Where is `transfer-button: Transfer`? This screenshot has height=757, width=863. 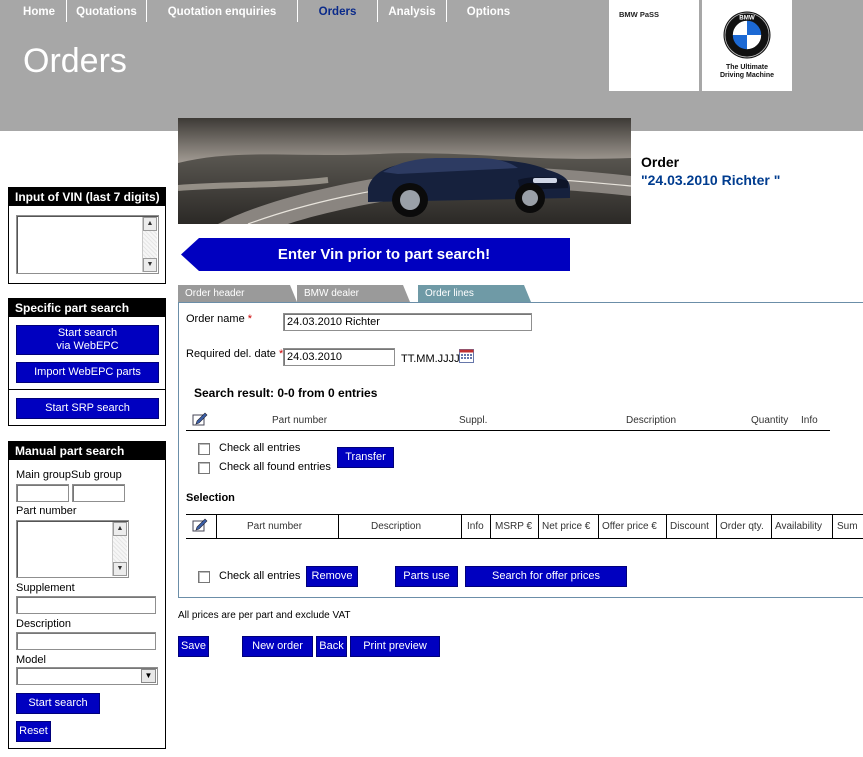 transfer-button: Transfer is located at coordinates (365, 457).